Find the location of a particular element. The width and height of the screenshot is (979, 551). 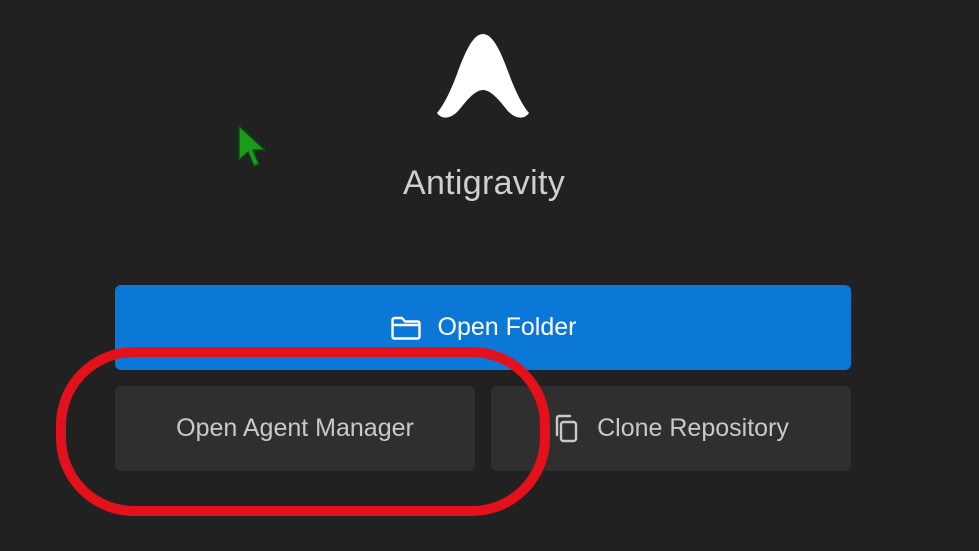

folder-icon is located at coordinates (406, 328).